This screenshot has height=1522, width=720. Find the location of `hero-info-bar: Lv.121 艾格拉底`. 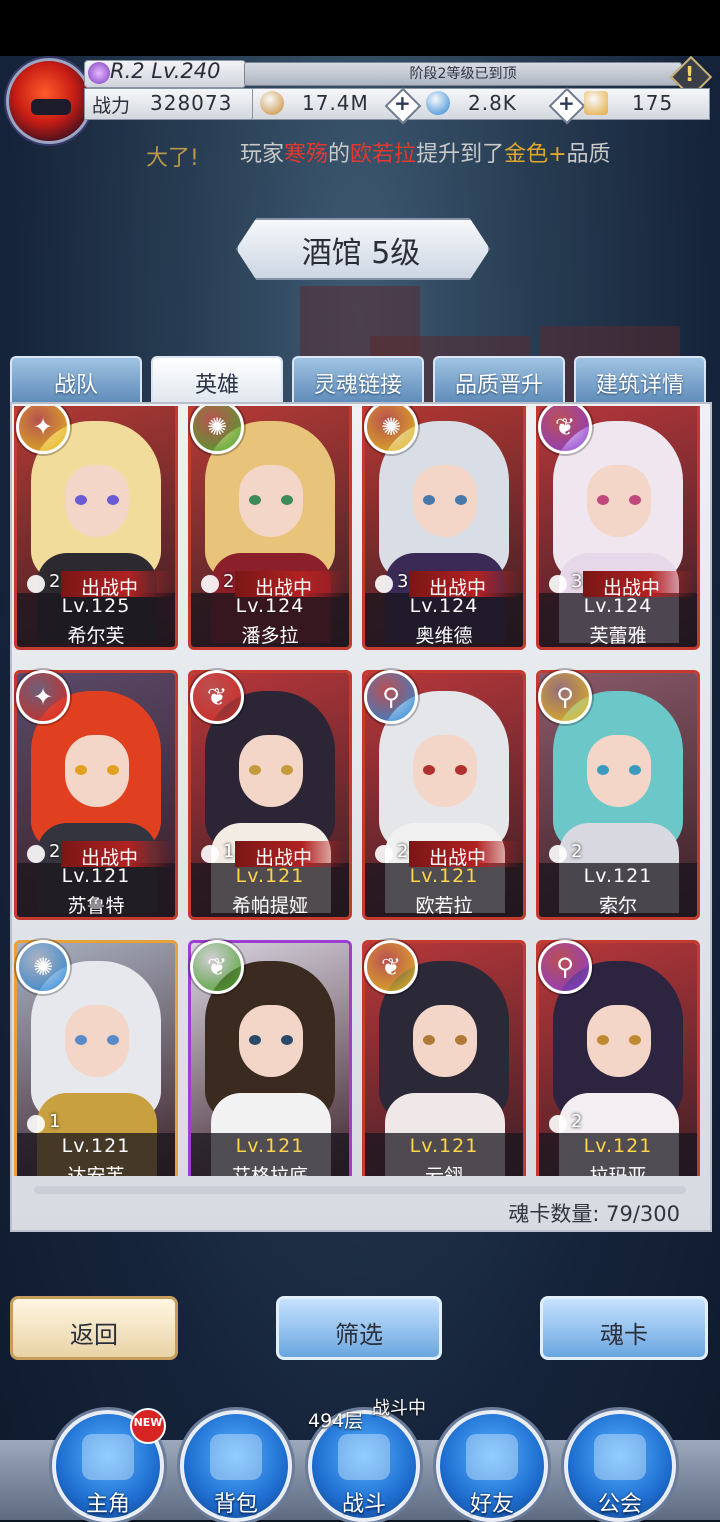

hero-info-bar: Lv.121 艾格拉底 is located at coordinates (270, 1154).